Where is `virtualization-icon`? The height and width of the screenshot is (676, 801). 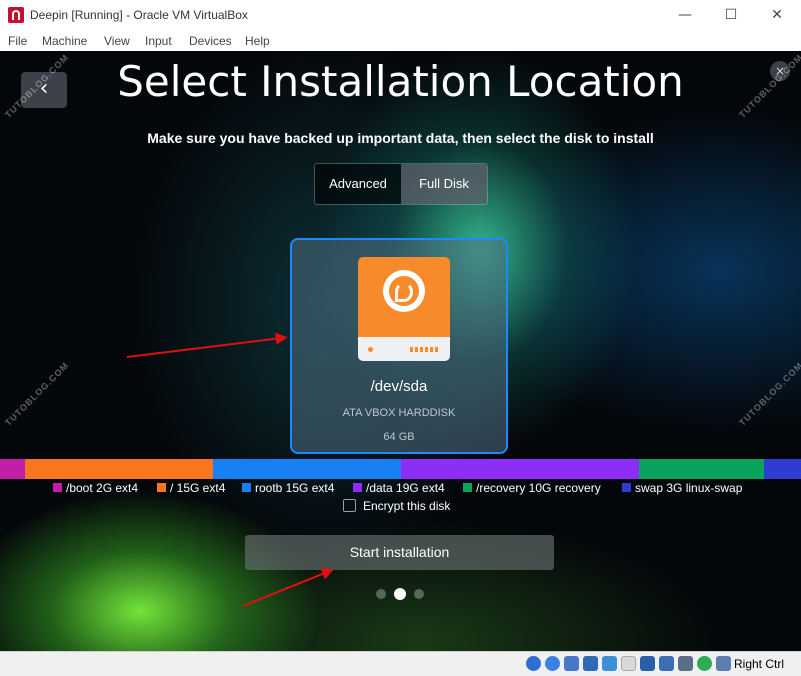 virtualization-icon is located at coordinates (704, 663).